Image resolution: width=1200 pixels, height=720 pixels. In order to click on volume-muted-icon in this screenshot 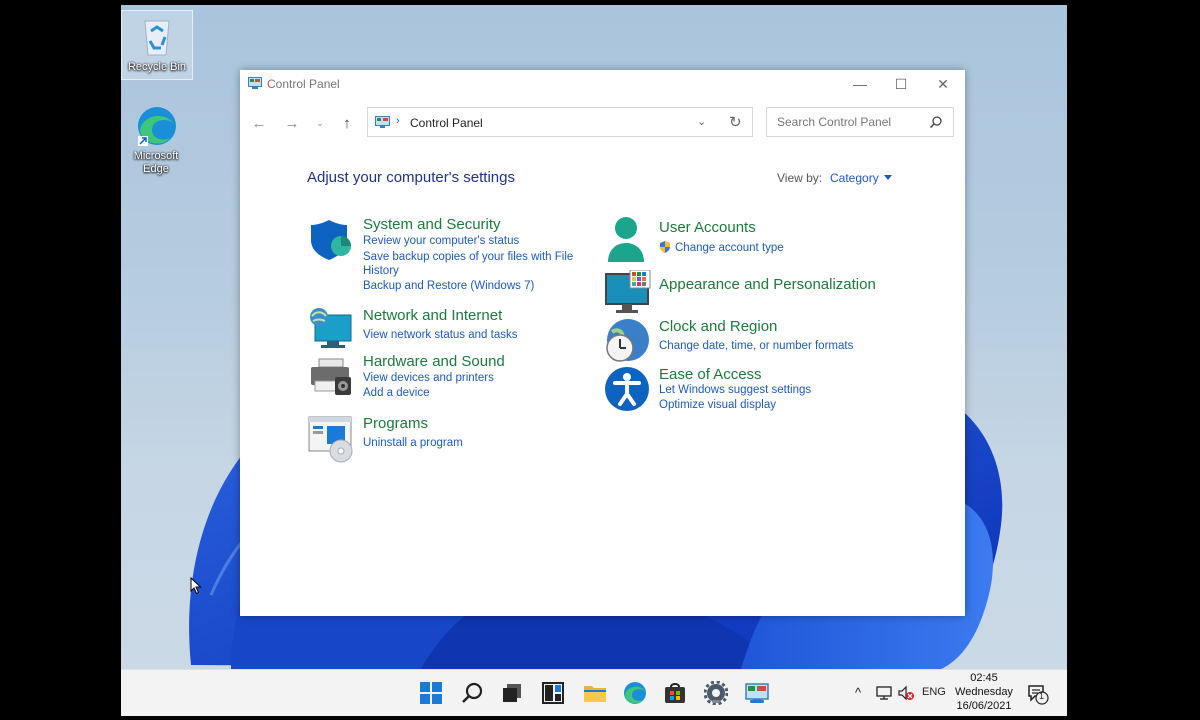, I will do `click(906, 693)`.